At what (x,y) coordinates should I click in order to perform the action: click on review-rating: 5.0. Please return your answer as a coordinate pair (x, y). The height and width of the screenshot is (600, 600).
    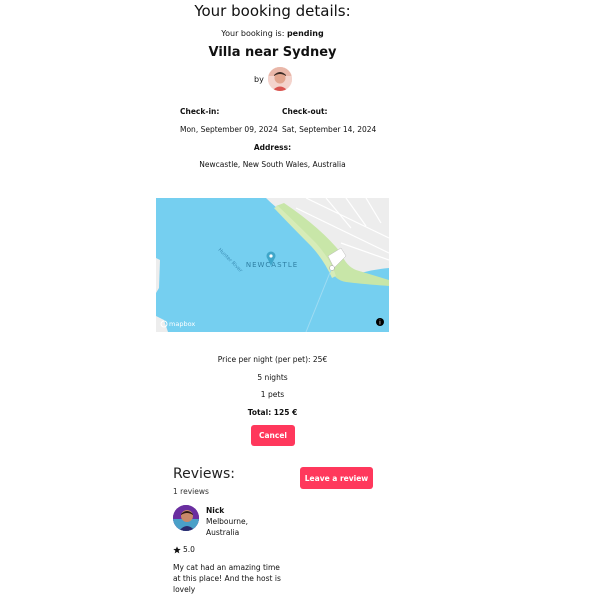
    Looking at the image, I should click on (184, 549).